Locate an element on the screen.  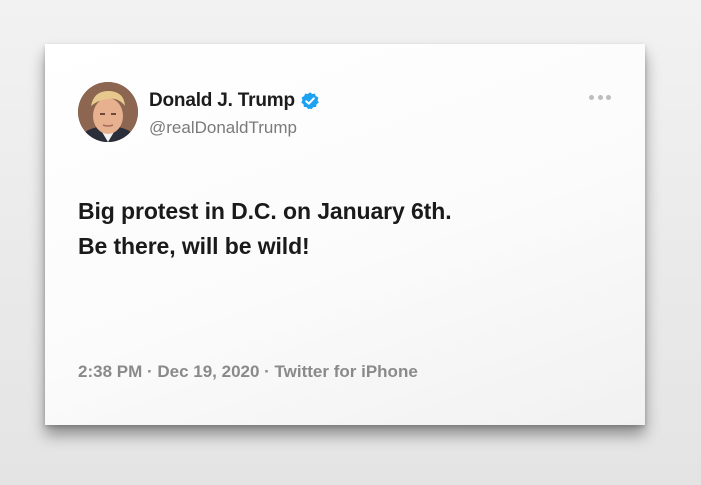
author-handle: @realDonaldTrump is located at coordinates (223, 128).